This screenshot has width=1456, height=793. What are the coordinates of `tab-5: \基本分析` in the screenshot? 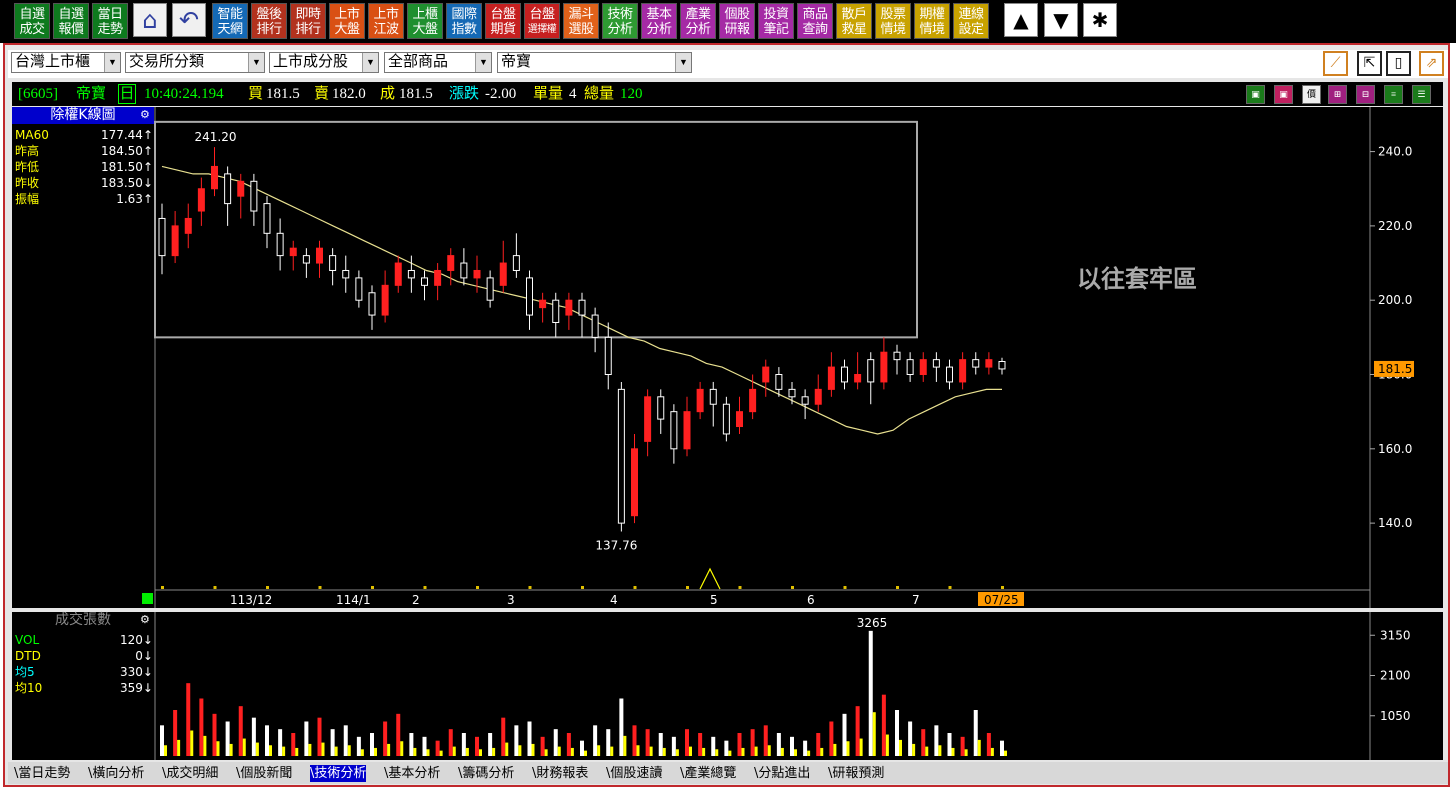 It's located at (412, 773).